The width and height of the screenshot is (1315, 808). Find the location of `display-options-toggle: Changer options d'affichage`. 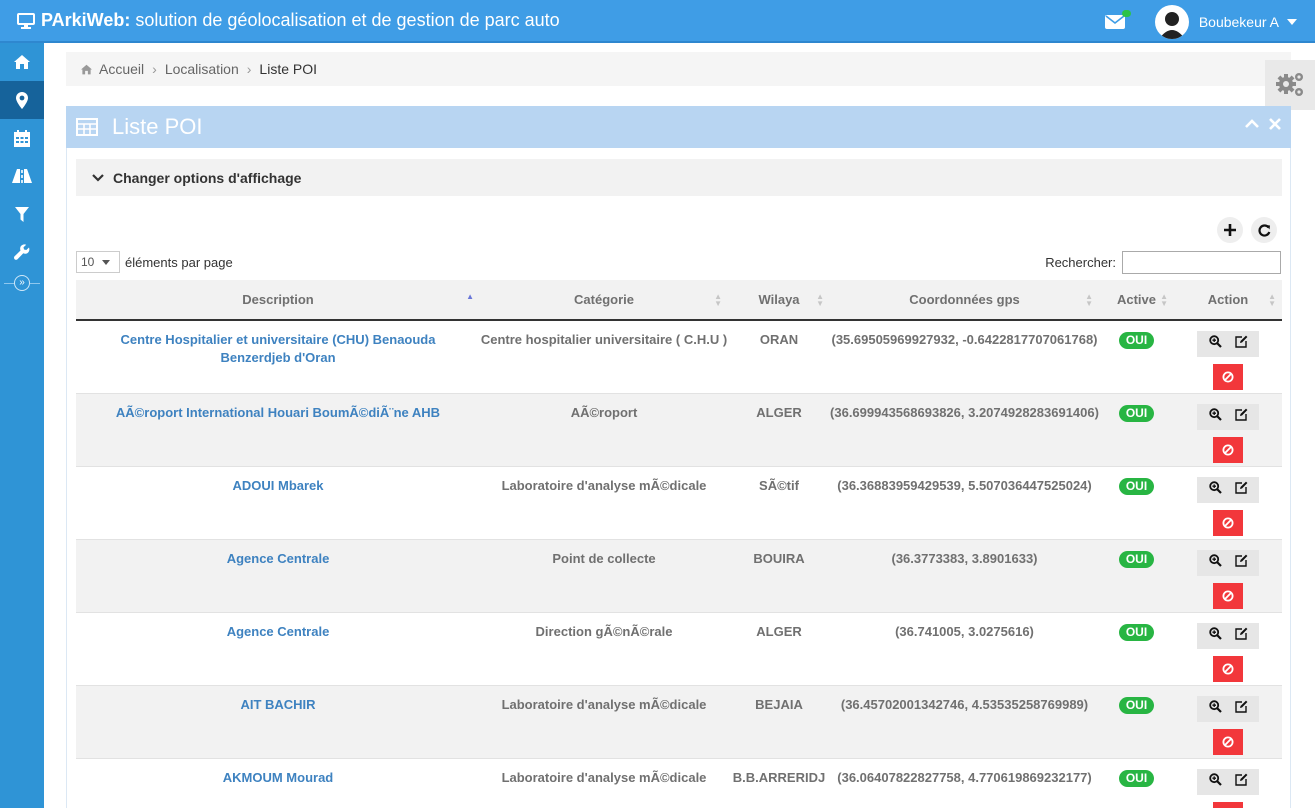

display-options-toggle: Changer options d'affichage is located at coordinates (679, 177).